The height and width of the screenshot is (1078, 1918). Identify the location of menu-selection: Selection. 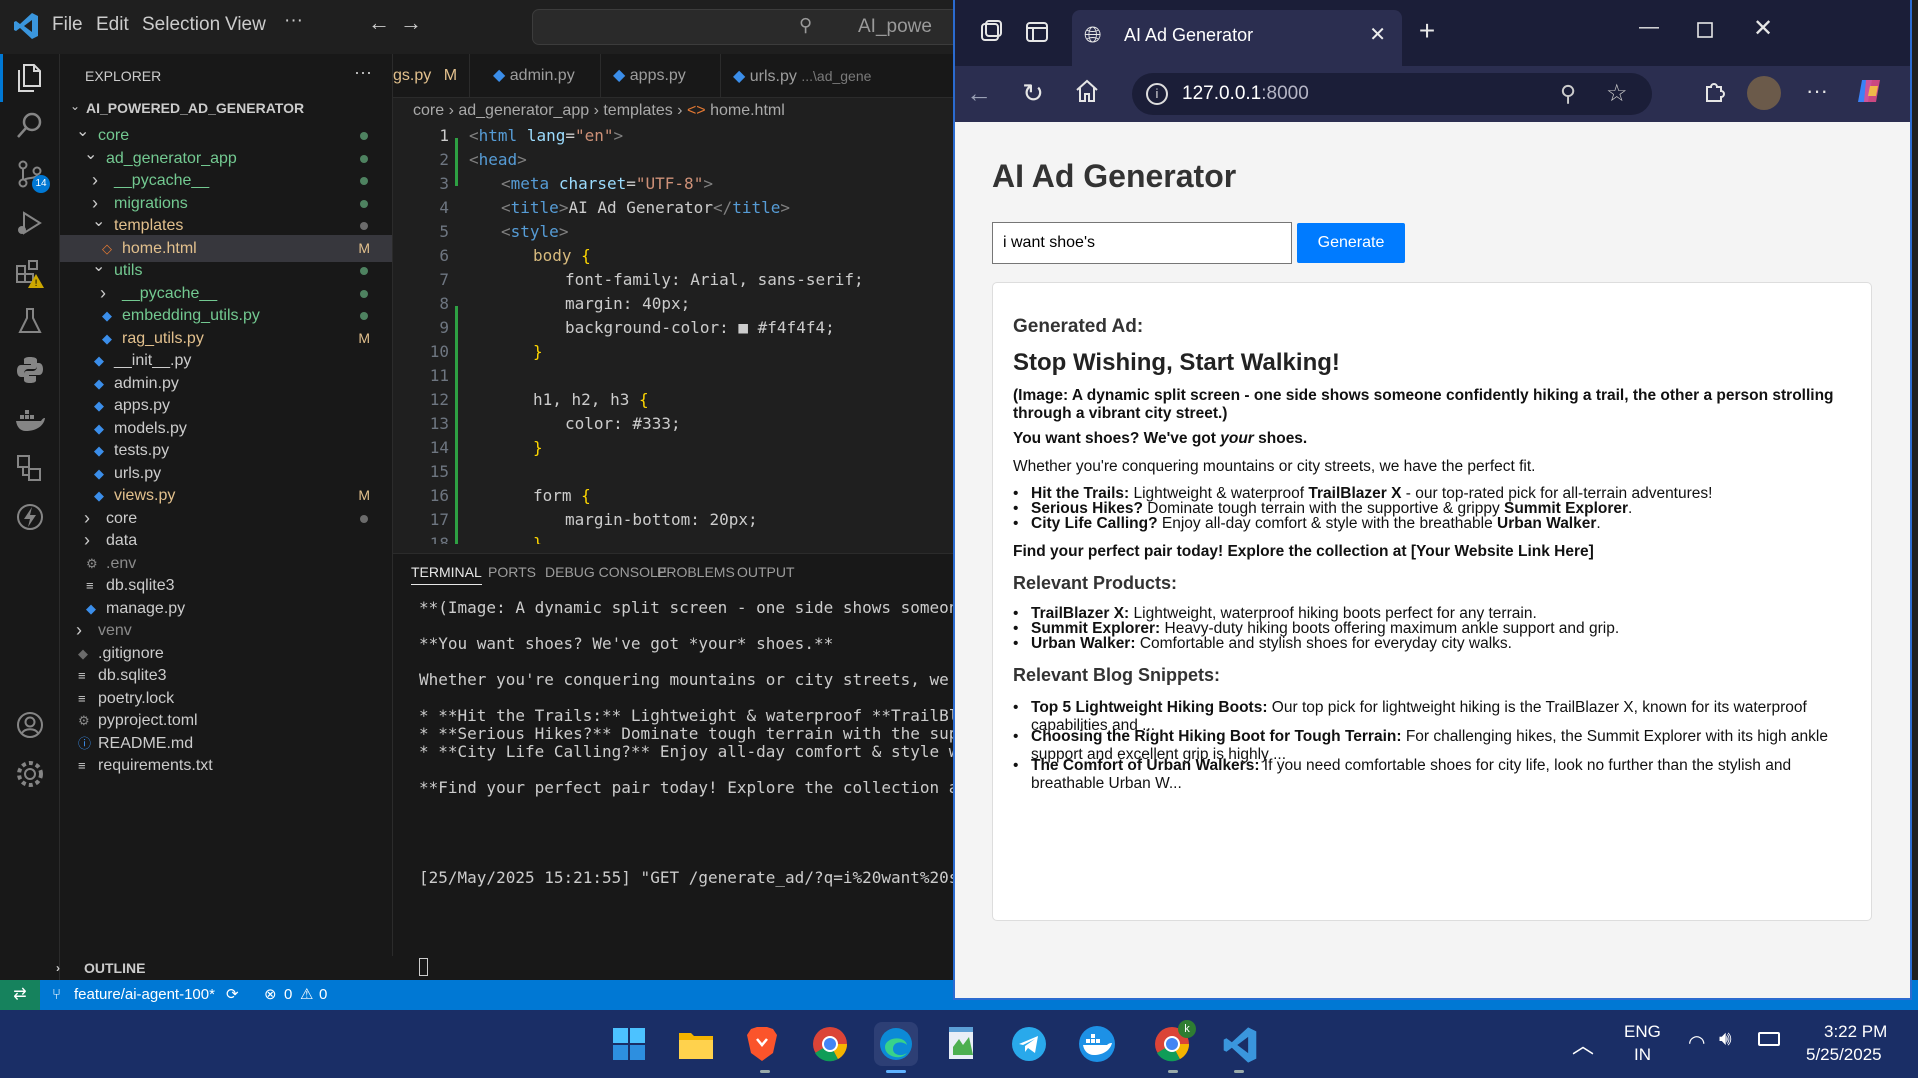
(181, 25).